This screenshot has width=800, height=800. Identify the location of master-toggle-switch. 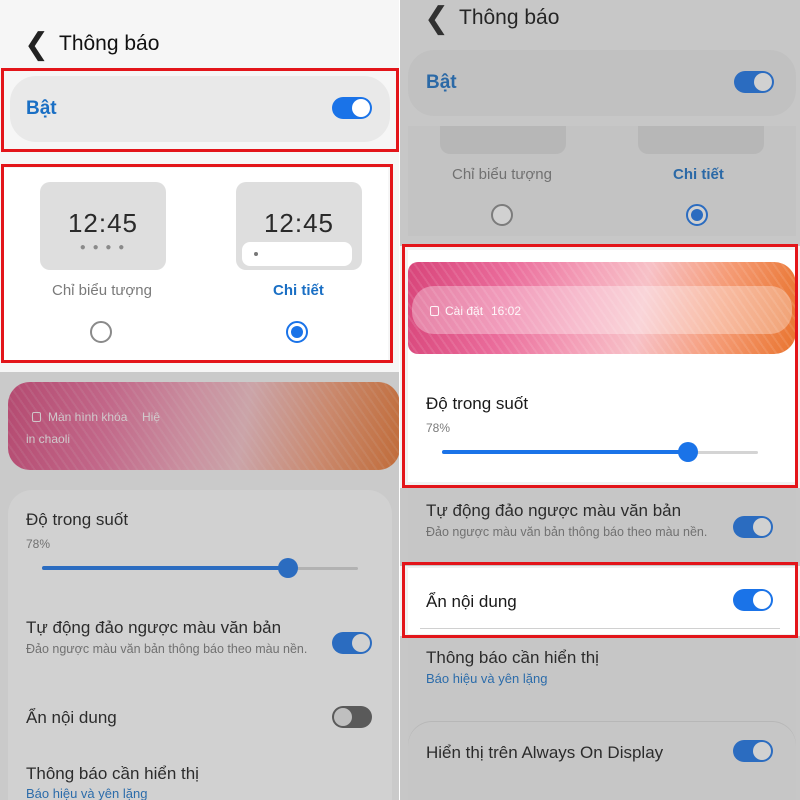
(754, 82).